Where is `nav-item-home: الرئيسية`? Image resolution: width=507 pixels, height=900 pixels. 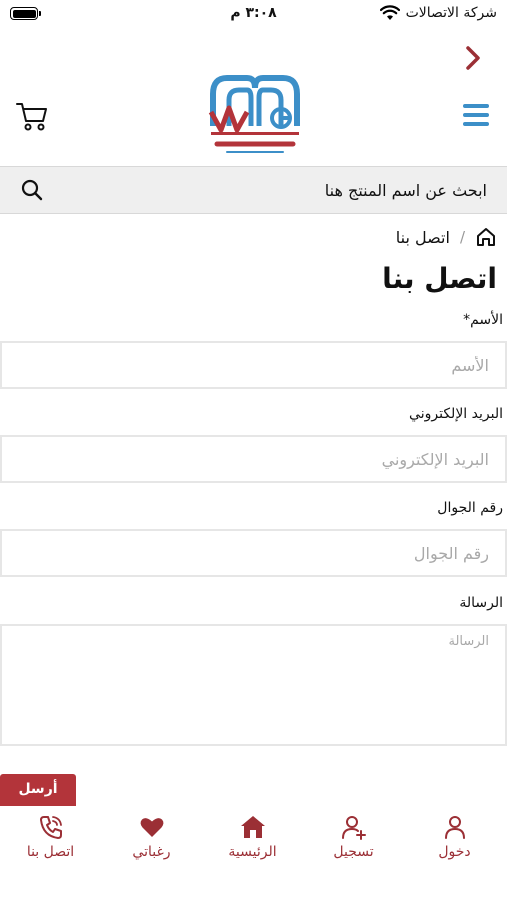
nav-item-home: الرئيسية is located at coordinates (252, 837).